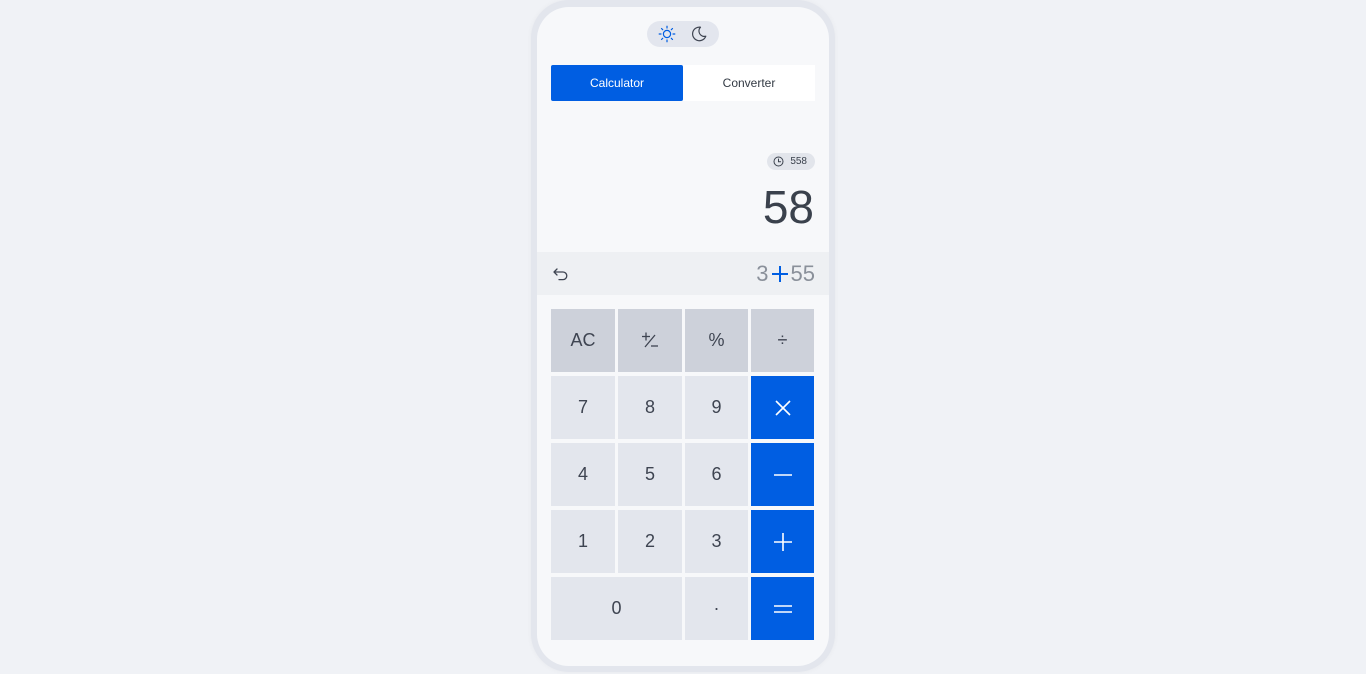 The image size is (1366, 674). I want to click on multiply-button, so click(782, 407).